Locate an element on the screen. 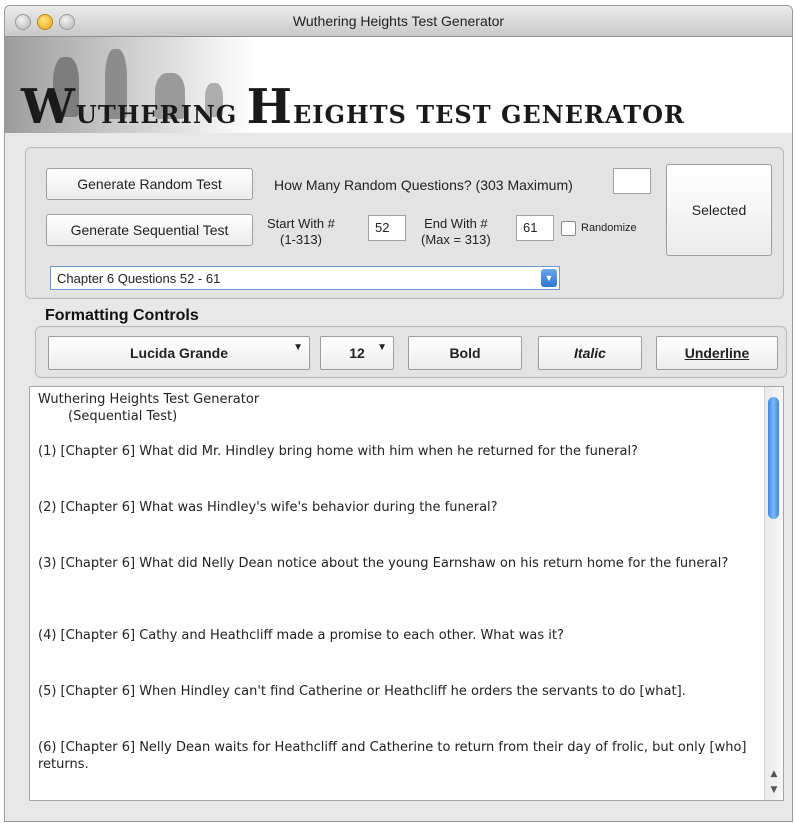 The height and width of the screenshot is (823, 795). chapter-select-value: Chapter 6 Questions 52 - 61 is located at coordinates (139, 278).